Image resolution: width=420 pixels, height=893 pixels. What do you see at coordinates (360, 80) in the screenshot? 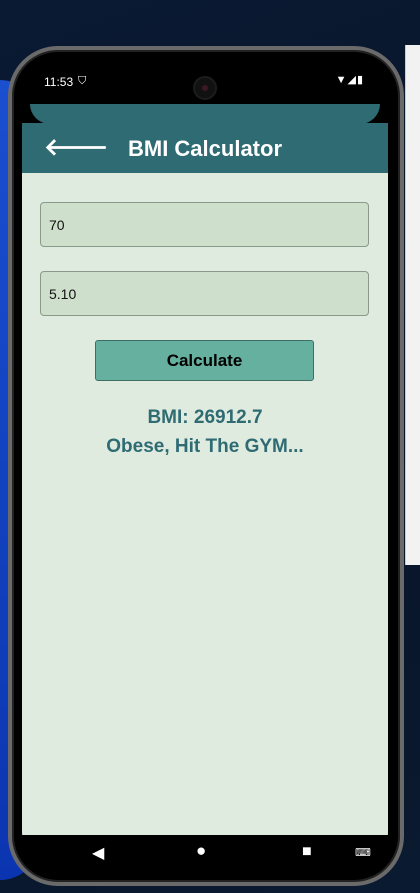
I see `battery-icon: ▮` at bounding box center [360, 80].